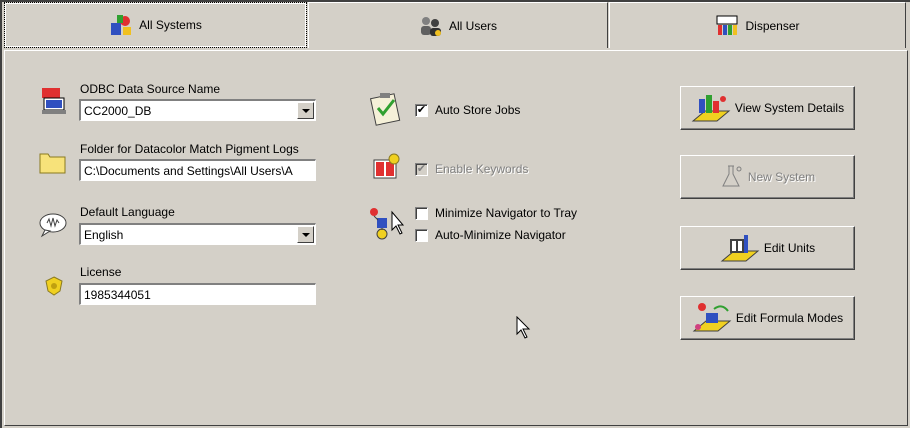 This screenshot has height=428, width=910. What do you see at coordinates (430, 26) in the screenshot?
I see `users-icon` at bounding box center [430, 26].